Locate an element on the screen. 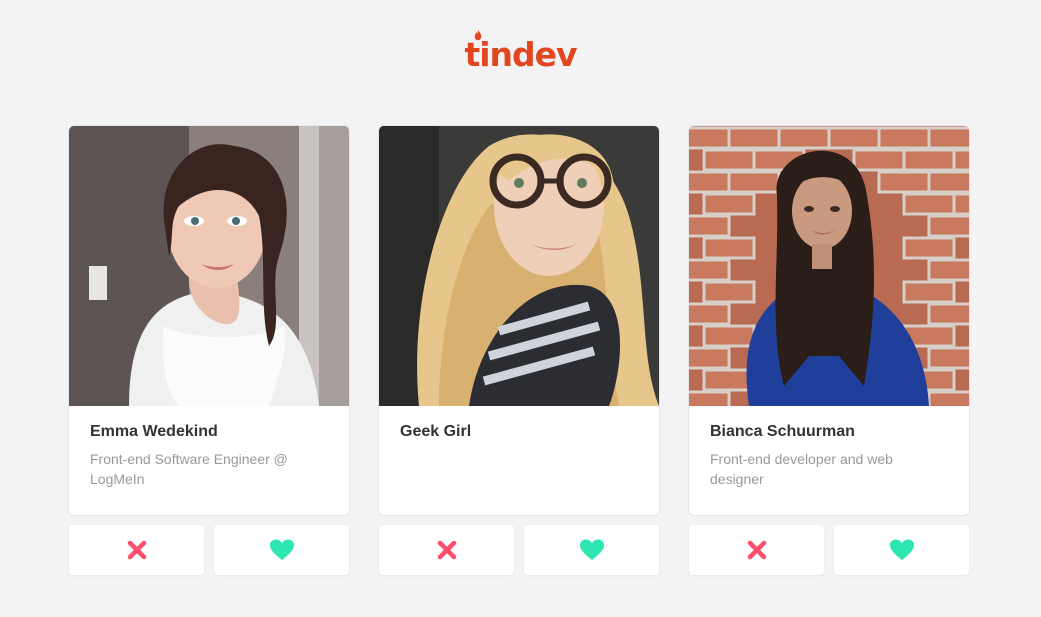 This screenshot has width=1041, height=617. developer-name: Bianca Schuurman is located at coordinates (782, 431).